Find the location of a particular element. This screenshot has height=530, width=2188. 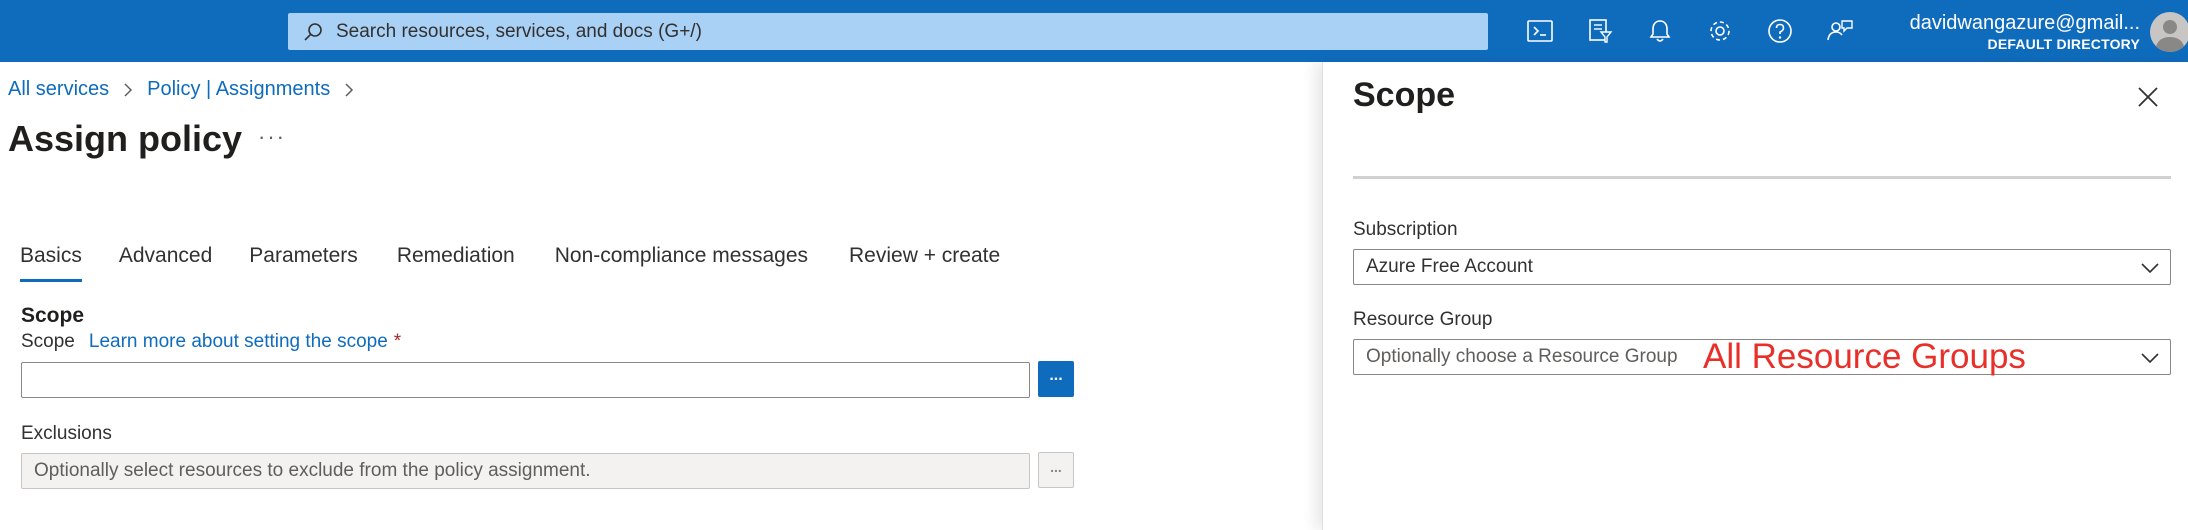

breadcrumb-policy-assignments: Policy | Assignments is located at coordinates (238, 89).